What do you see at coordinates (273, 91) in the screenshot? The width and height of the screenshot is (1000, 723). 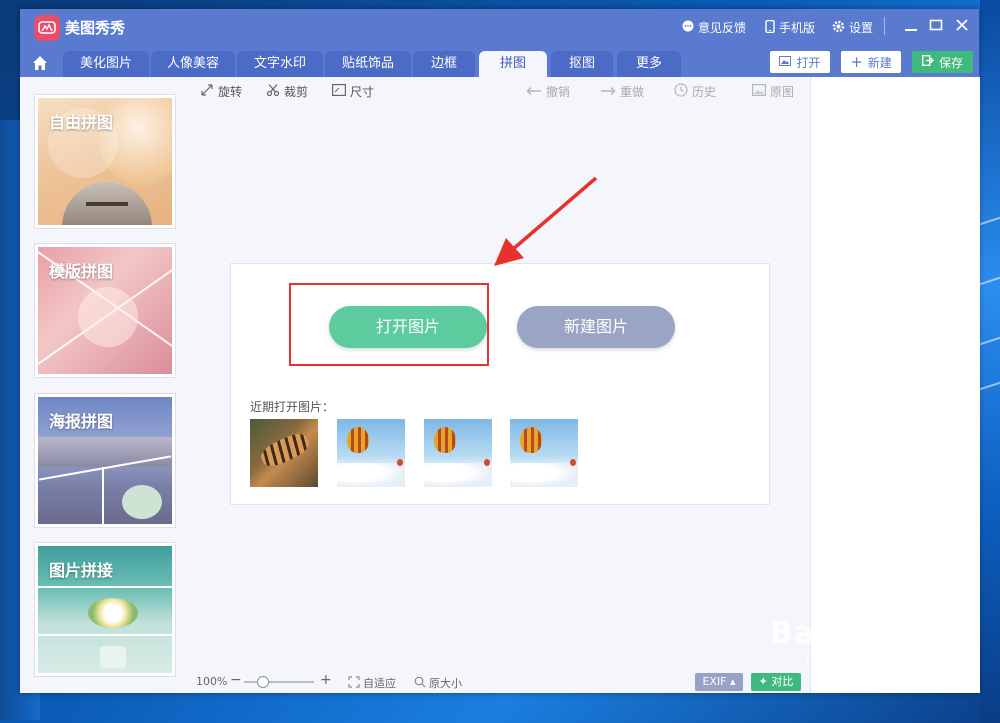 I see `scissors-icon` at bounding box center [273, 91].